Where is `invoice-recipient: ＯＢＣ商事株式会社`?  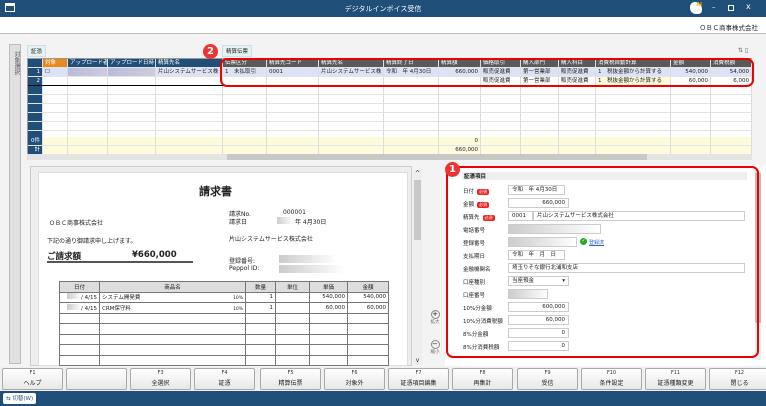 invoice-recipient: ＯＢＣ商事株式会社 is located at coordinates (76, 223).